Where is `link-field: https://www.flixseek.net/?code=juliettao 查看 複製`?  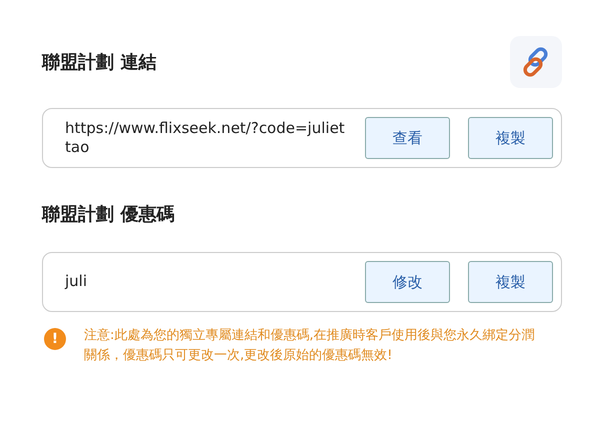
link-field: https://www.flixseek.net/?code=juliettao 查看 複製 is located at coordinates (302, 138).